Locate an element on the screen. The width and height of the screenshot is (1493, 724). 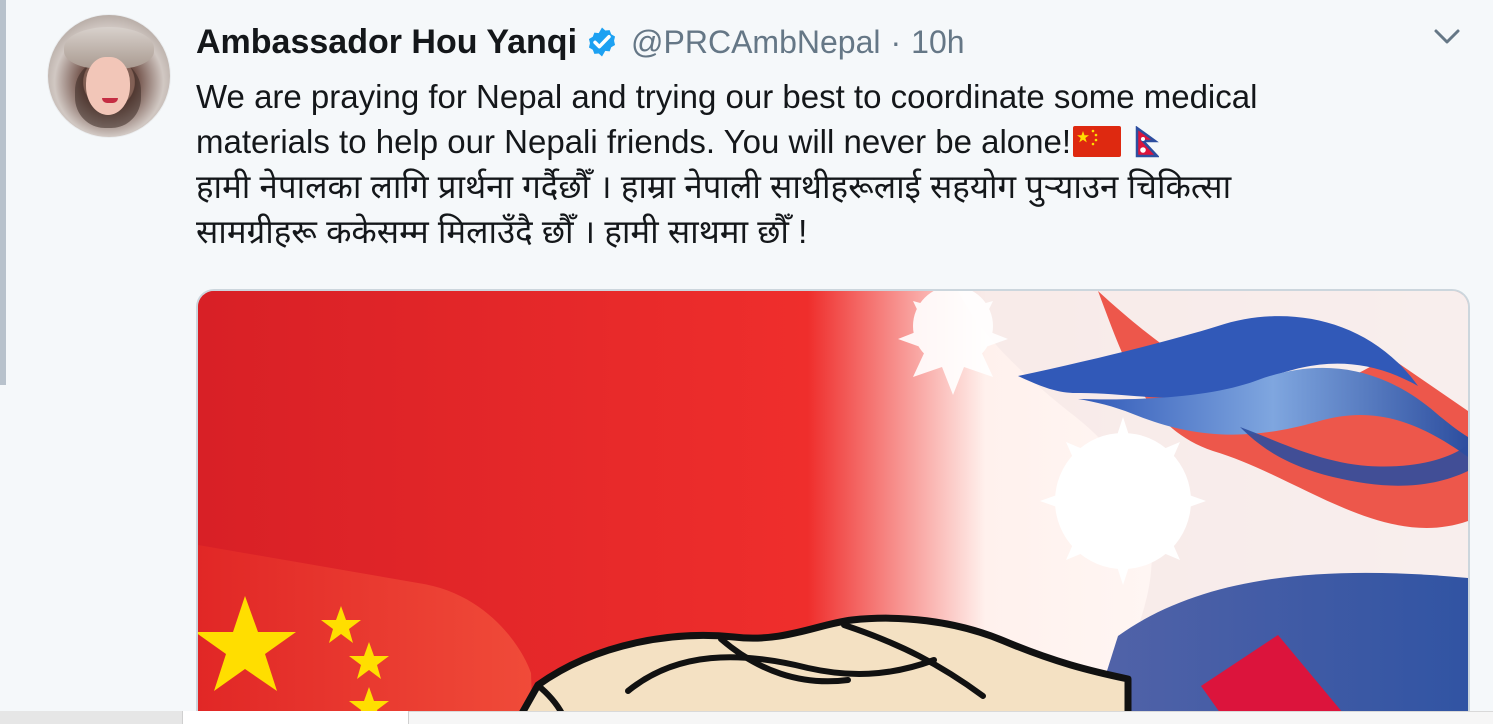
nepal-flag-icon is located at coordinates (1147, 142).